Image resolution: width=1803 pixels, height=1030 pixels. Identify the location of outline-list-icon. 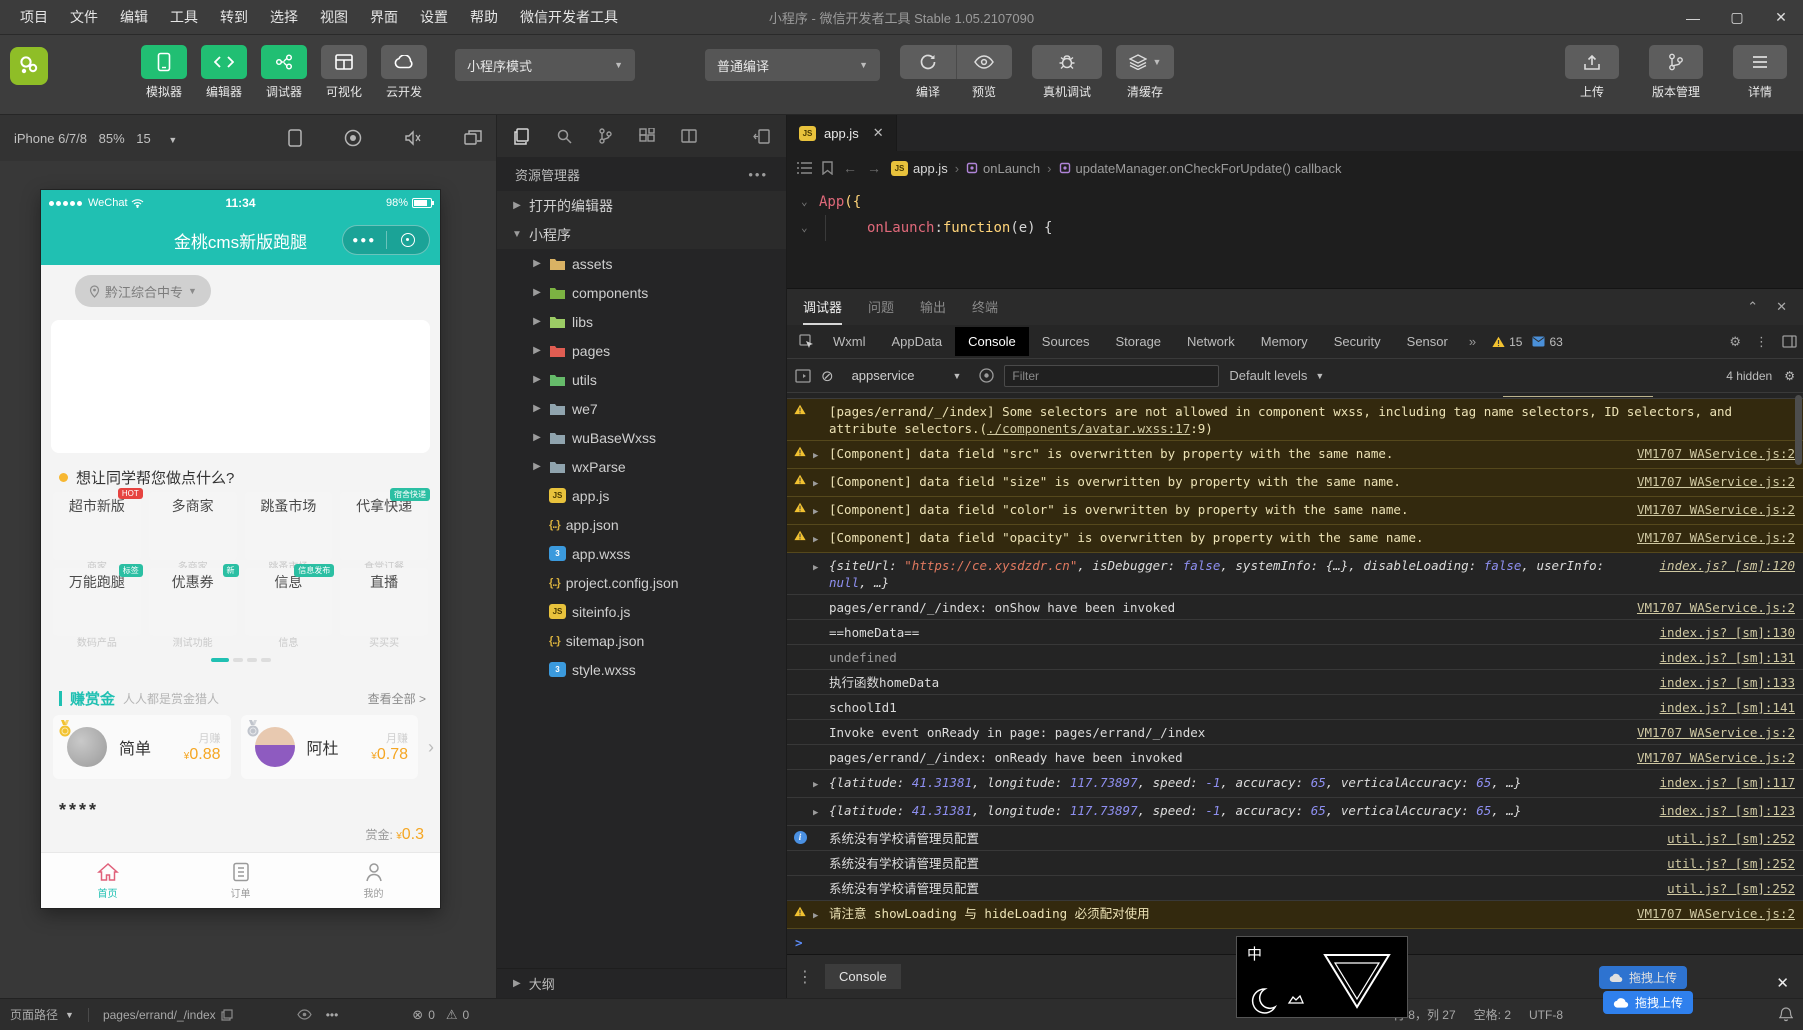
(804, 168).